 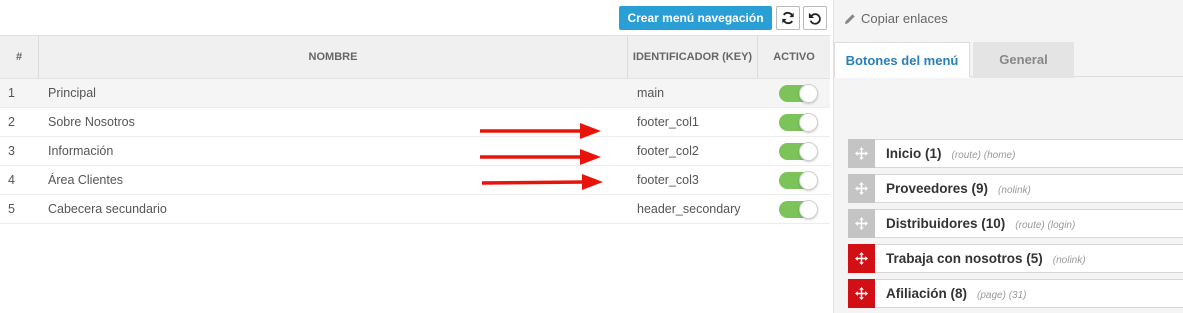 I want to click on menu-item-meta: (page) (31), so click(x=1002, y=295).